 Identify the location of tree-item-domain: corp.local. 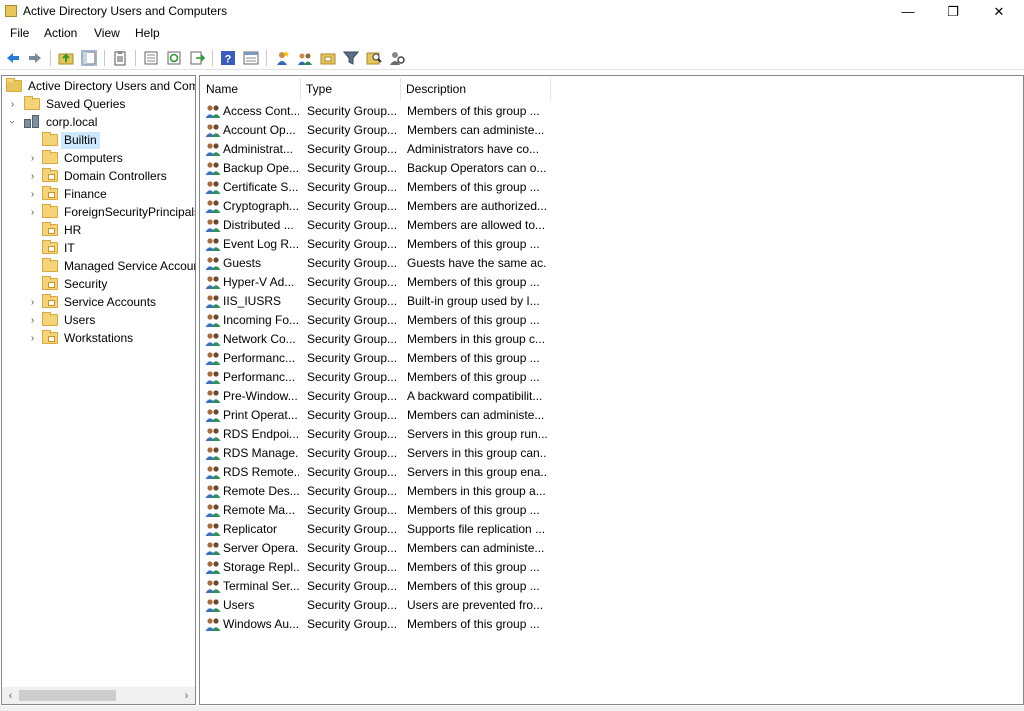
(62, 122).